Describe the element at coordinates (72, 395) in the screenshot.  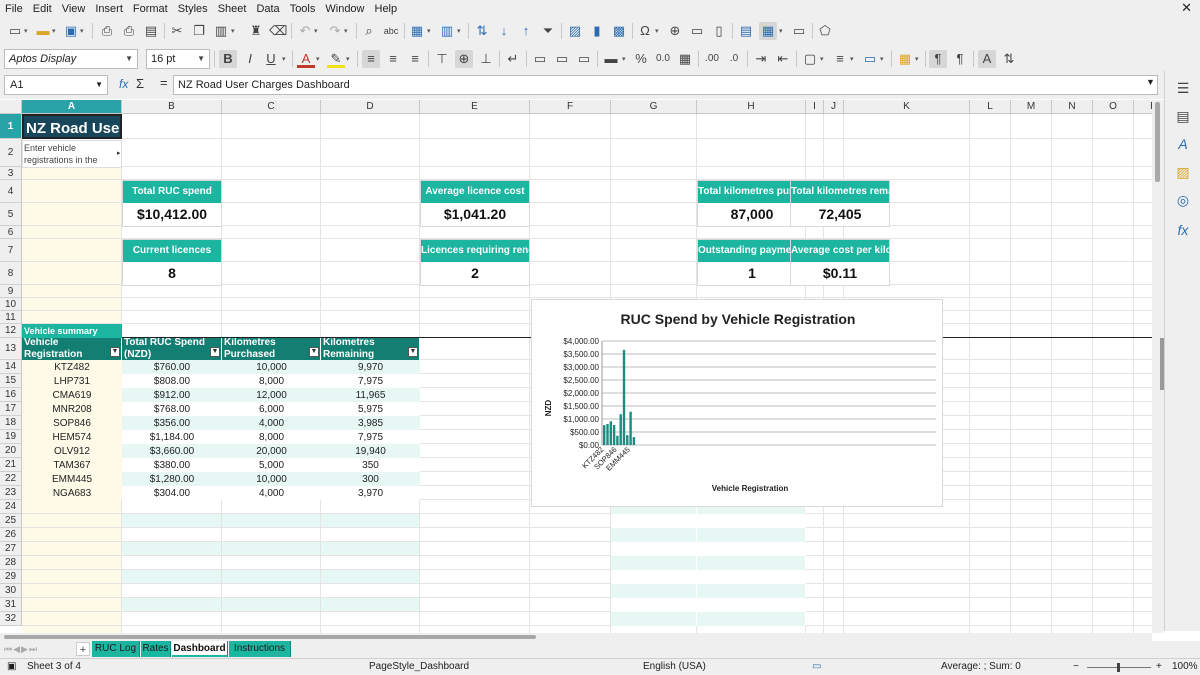
I see `table-cell: CMA619` at that location.